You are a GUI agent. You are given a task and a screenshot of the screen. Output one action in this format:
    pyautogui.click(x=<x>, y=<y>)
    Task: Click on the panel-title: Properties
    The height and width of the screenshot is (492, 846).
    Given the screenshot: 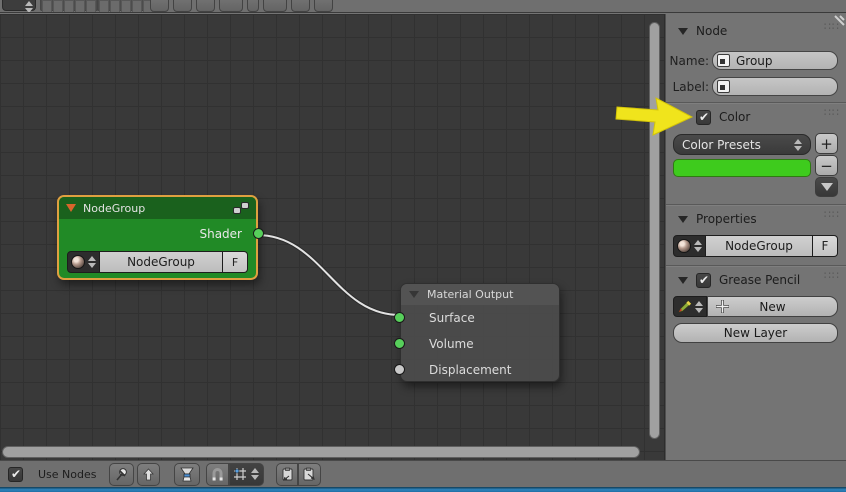 What is the action you would take?
    pyautogui.click(x=726, y=219)
    